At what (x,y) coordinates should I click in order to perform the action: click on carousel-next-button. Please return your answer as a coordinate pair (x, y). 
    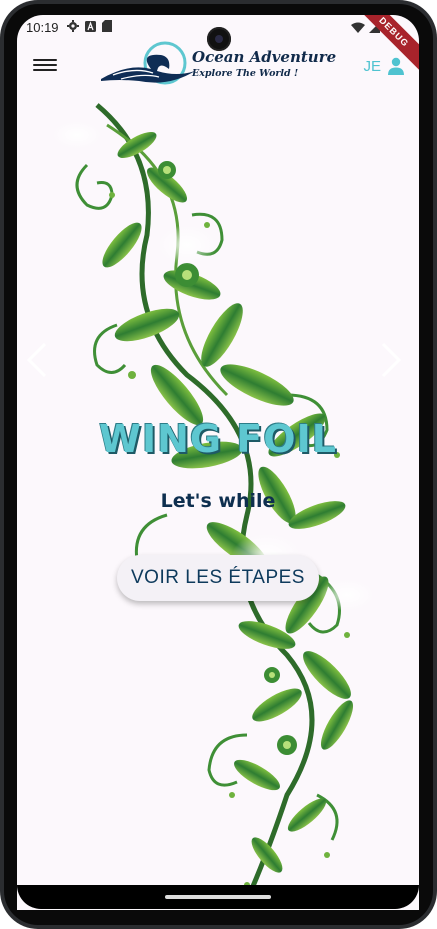
    Looking at the image, I should click on (389, 360).